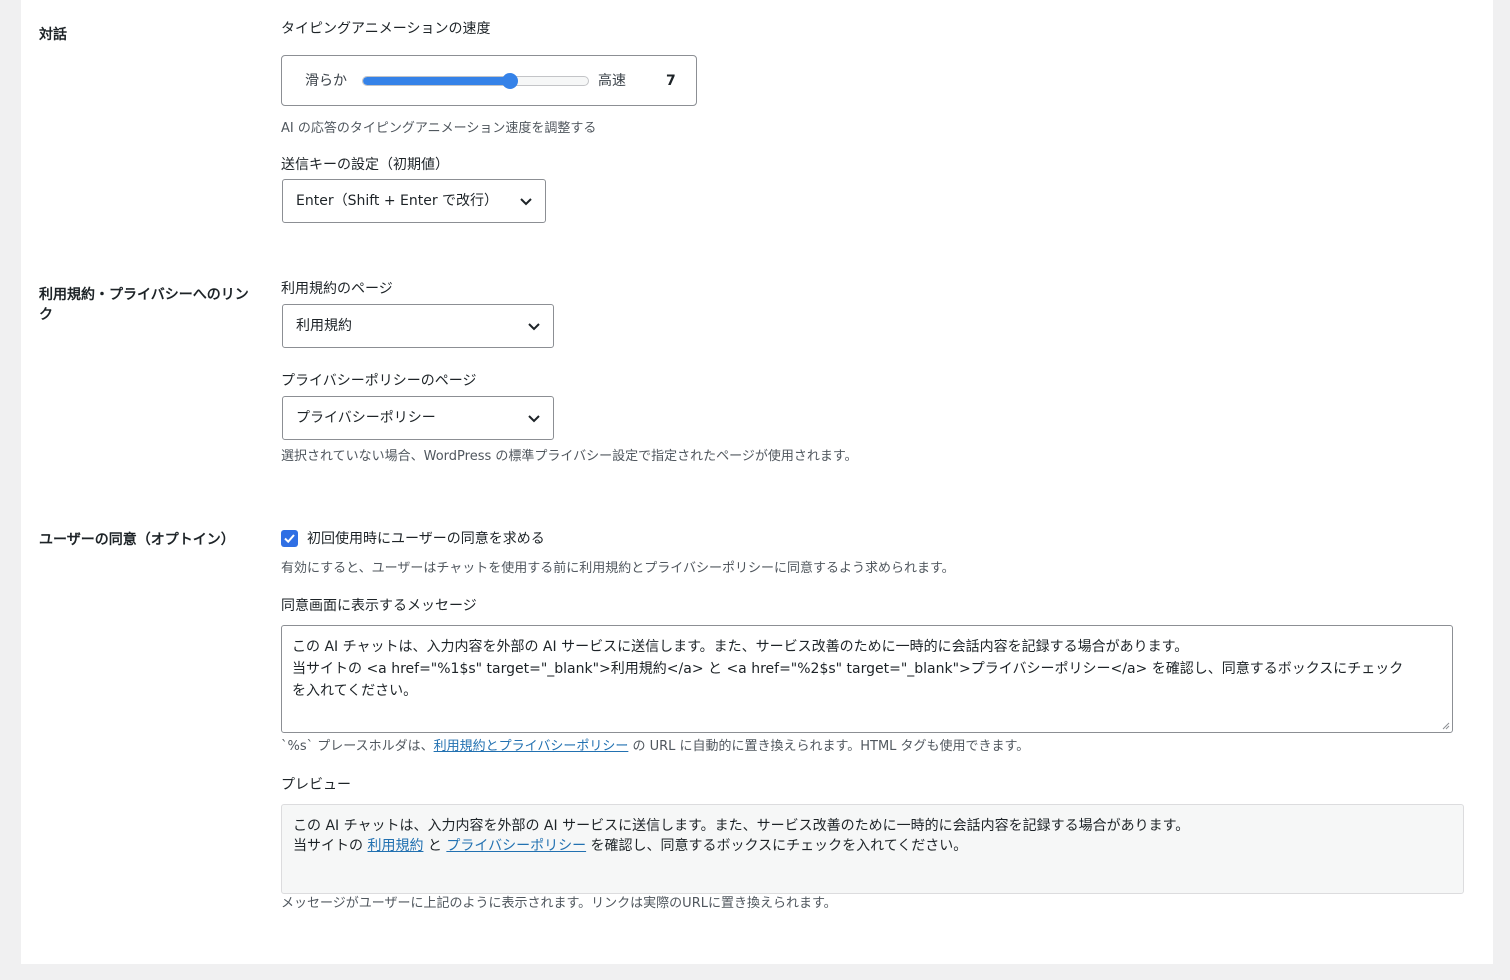 The height and width of the screenshot is (980, 1510). Describe the element at coordinates (326, 81) in the screenshot. I see `slider-min-label: 滑らか` at that location.